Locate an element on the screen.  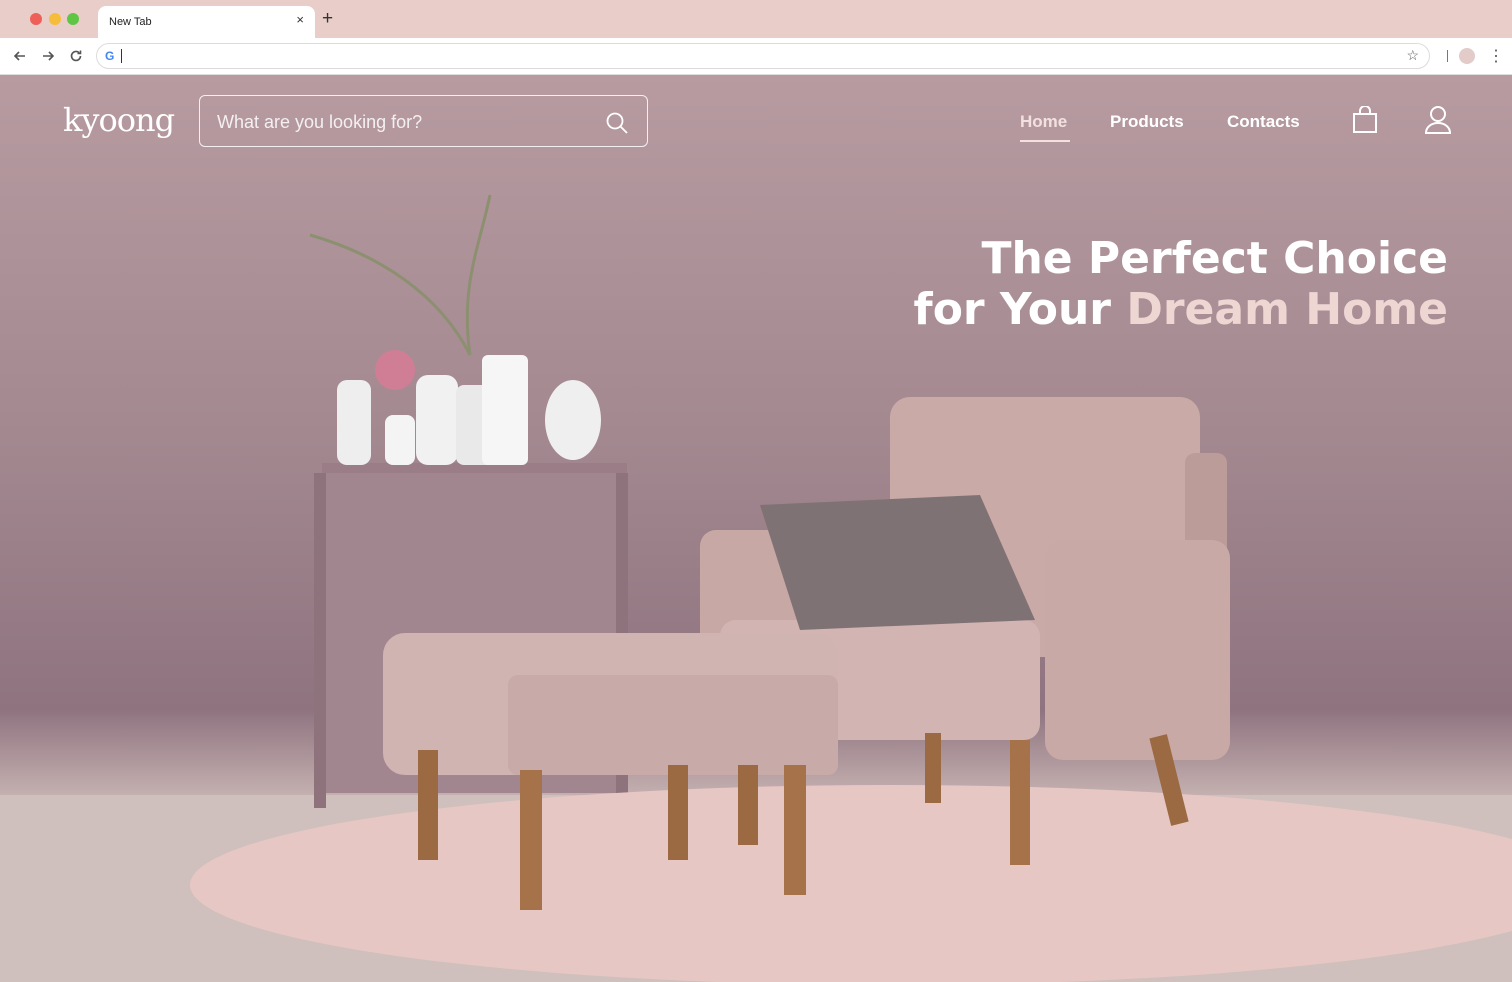
new-tab-button: + is located at coordinates (327, 19).